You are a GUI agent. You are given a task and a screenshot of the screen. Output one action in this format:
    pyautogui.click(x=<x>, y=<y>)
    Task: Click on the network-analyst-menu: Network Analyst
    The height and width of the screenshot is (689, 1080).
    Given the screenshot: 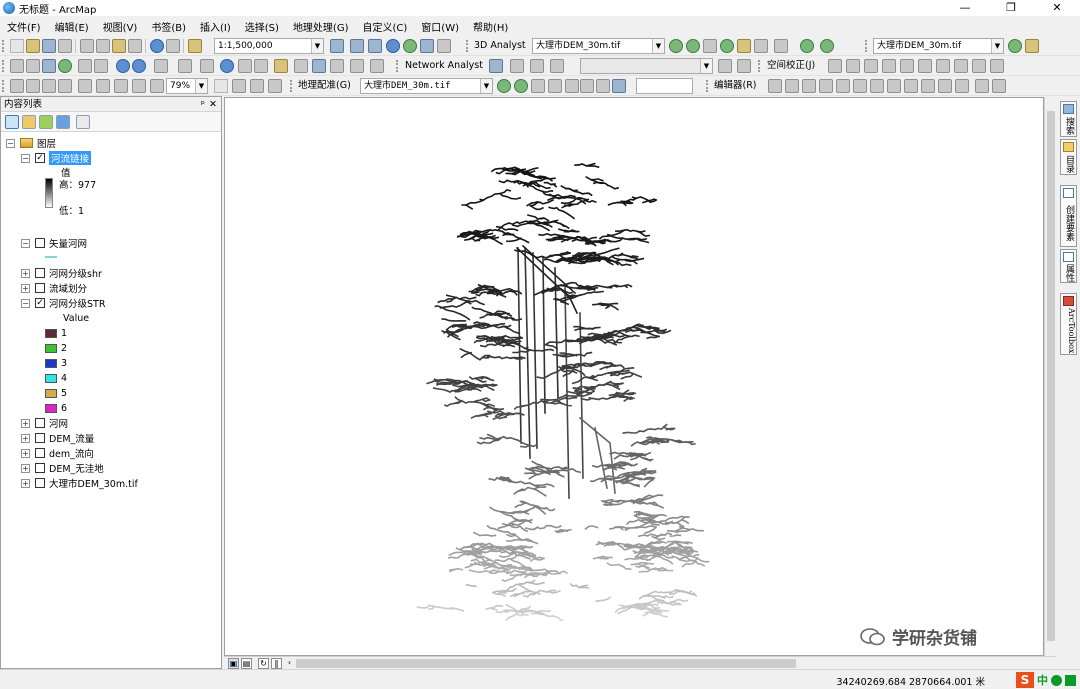 What is the action you would take?
    pyautogui.click(x=444, y=66)
    